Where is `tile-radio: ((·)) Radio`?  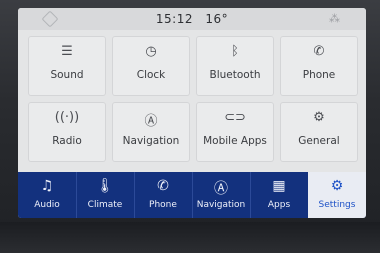 tile-radio: ((·)) Radio is located at coordinates (67, 132).